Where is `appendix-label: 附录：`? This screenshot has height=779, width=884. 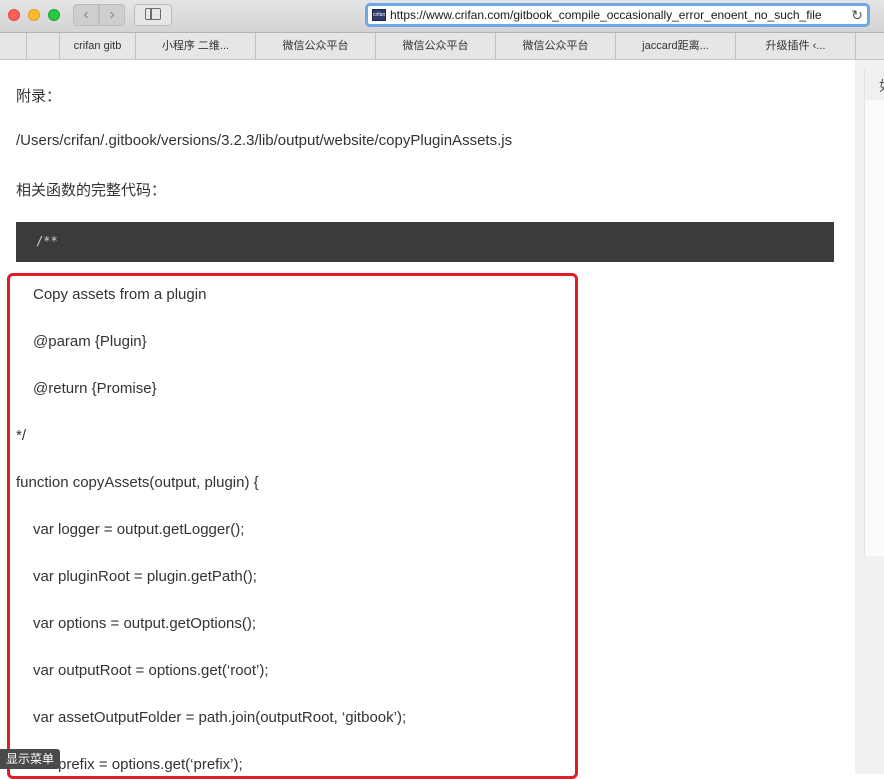
appendix-label: 附录： is located at coordinates (39, 96).